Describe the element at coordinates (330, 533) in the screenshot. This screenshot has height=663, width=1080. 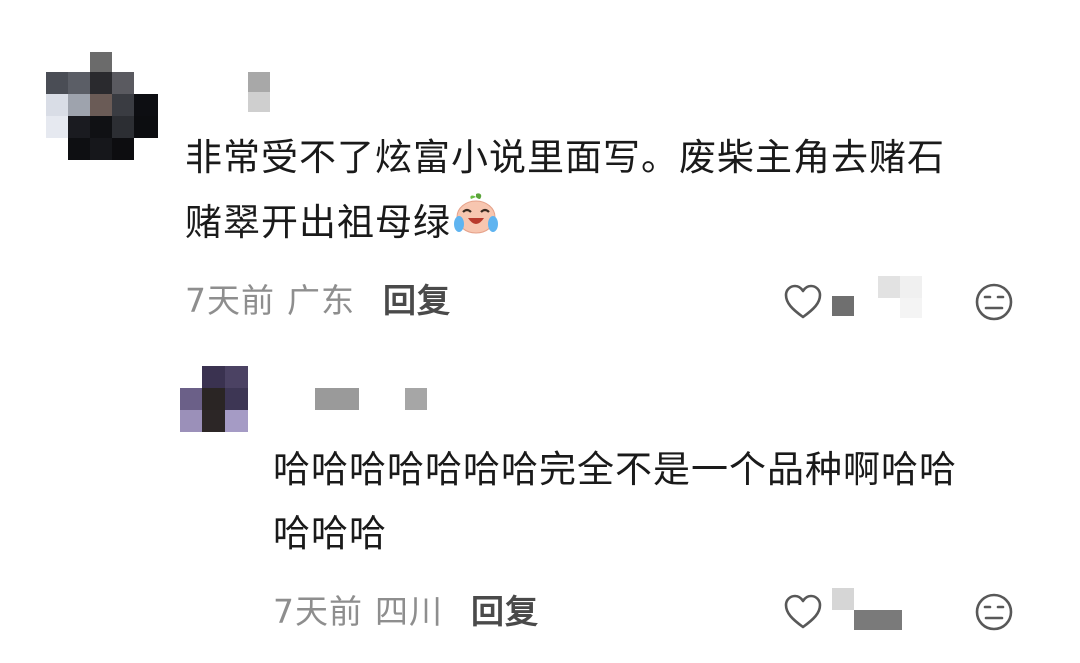
I see `reply-text-line-2: 哈哈哈` at that location.